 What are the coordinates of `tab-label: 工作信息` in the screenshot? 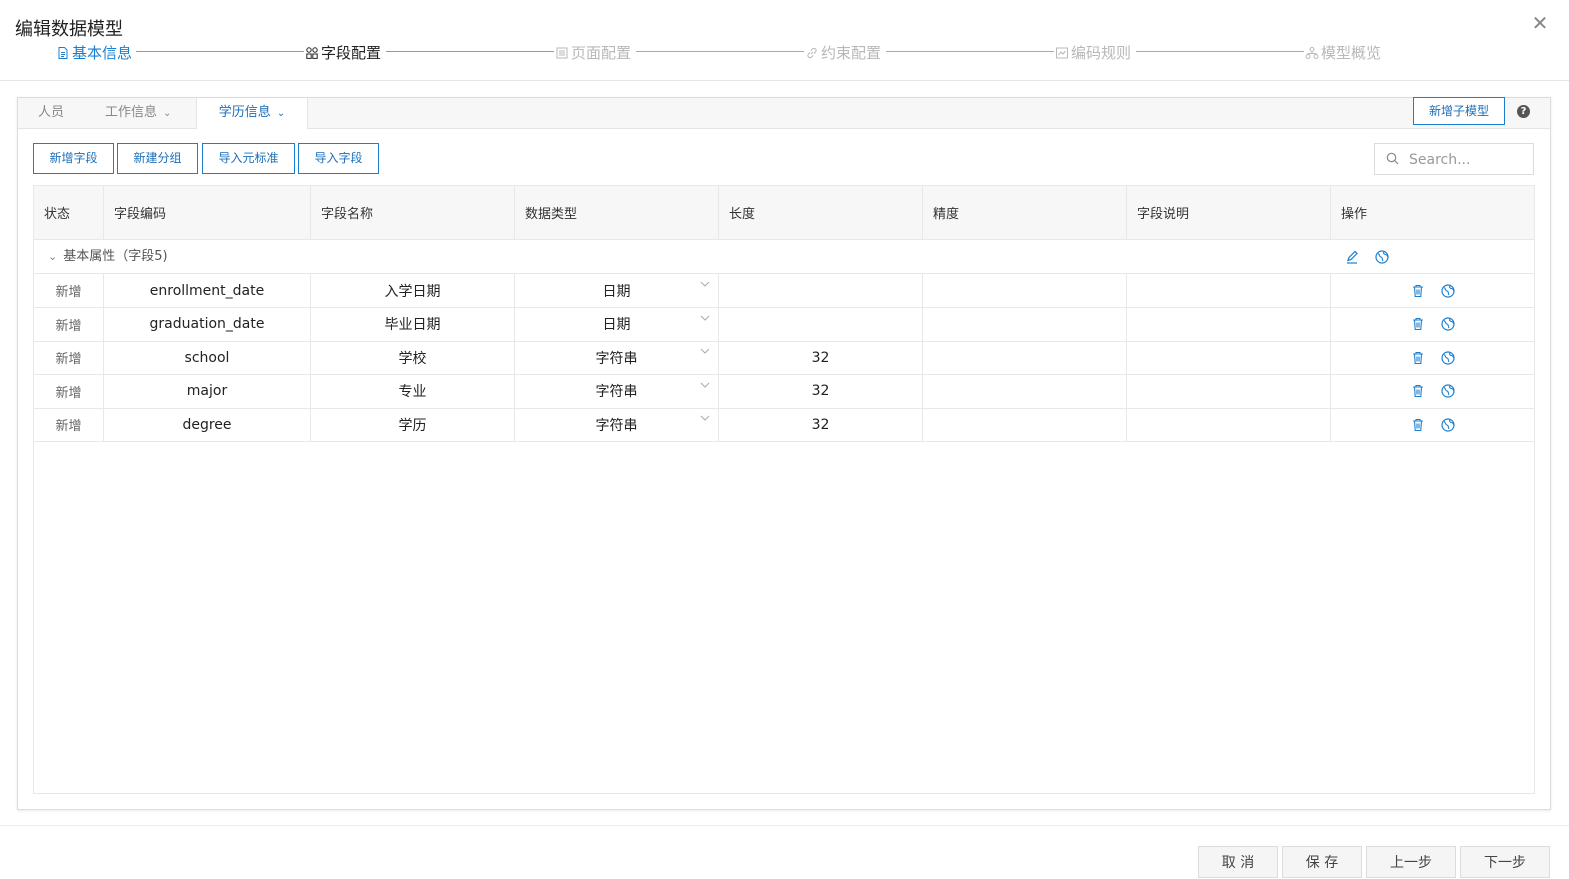 It's located at (131, 112).